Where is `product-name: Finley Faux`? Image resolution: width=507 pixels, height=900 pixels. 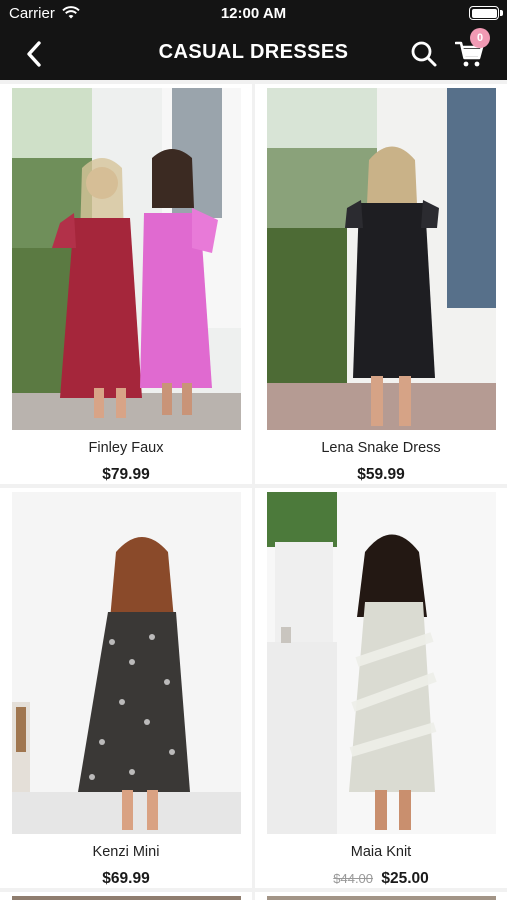 product-name: Finley Faux is located at coordinates (126, 448).